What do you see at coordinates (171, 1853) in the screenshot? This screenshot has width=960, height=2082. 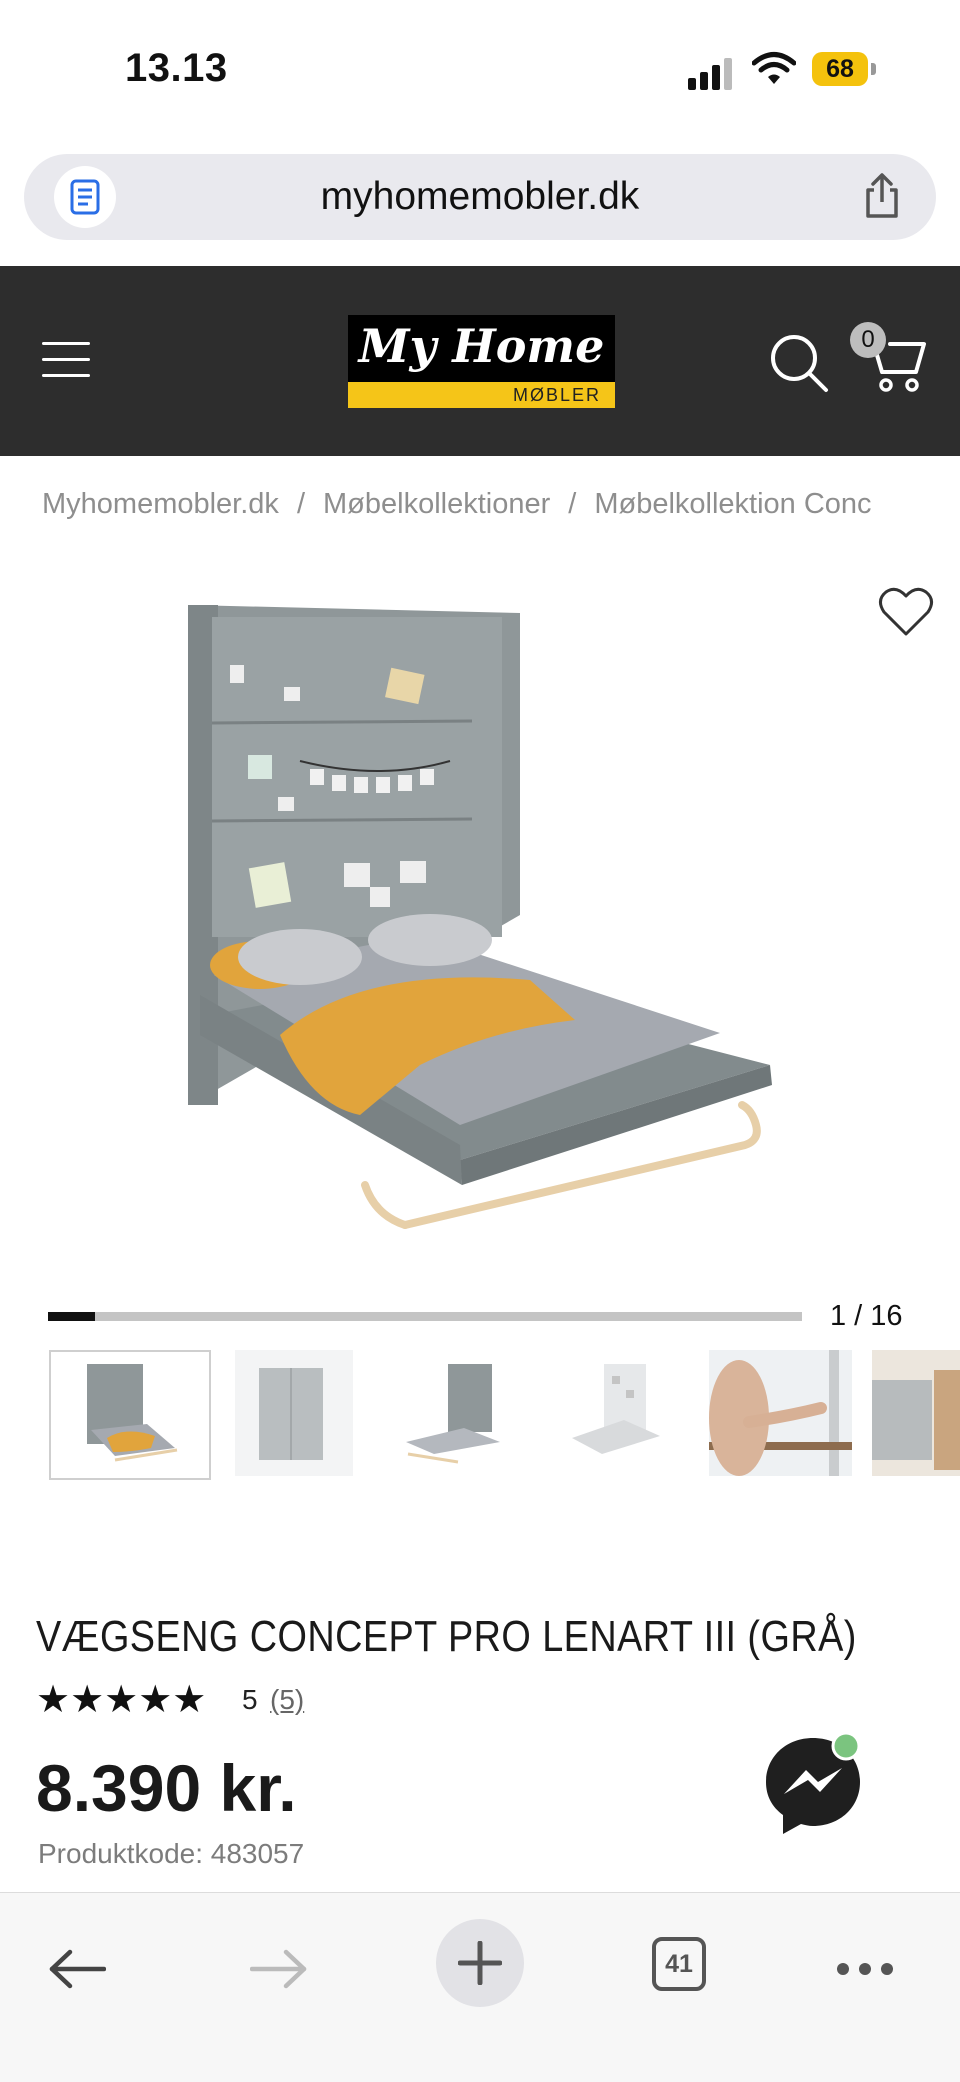 I see `product-code: Produktkode: 483057` at bounding box center [171, 1853].